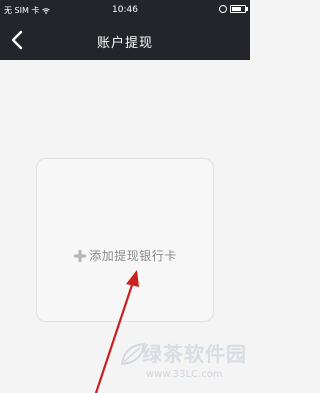 Image resolution: width=320 pixels, height=393 pixels. I want to click on add-card-label: 添加提现银行卡, so click(133, 256).